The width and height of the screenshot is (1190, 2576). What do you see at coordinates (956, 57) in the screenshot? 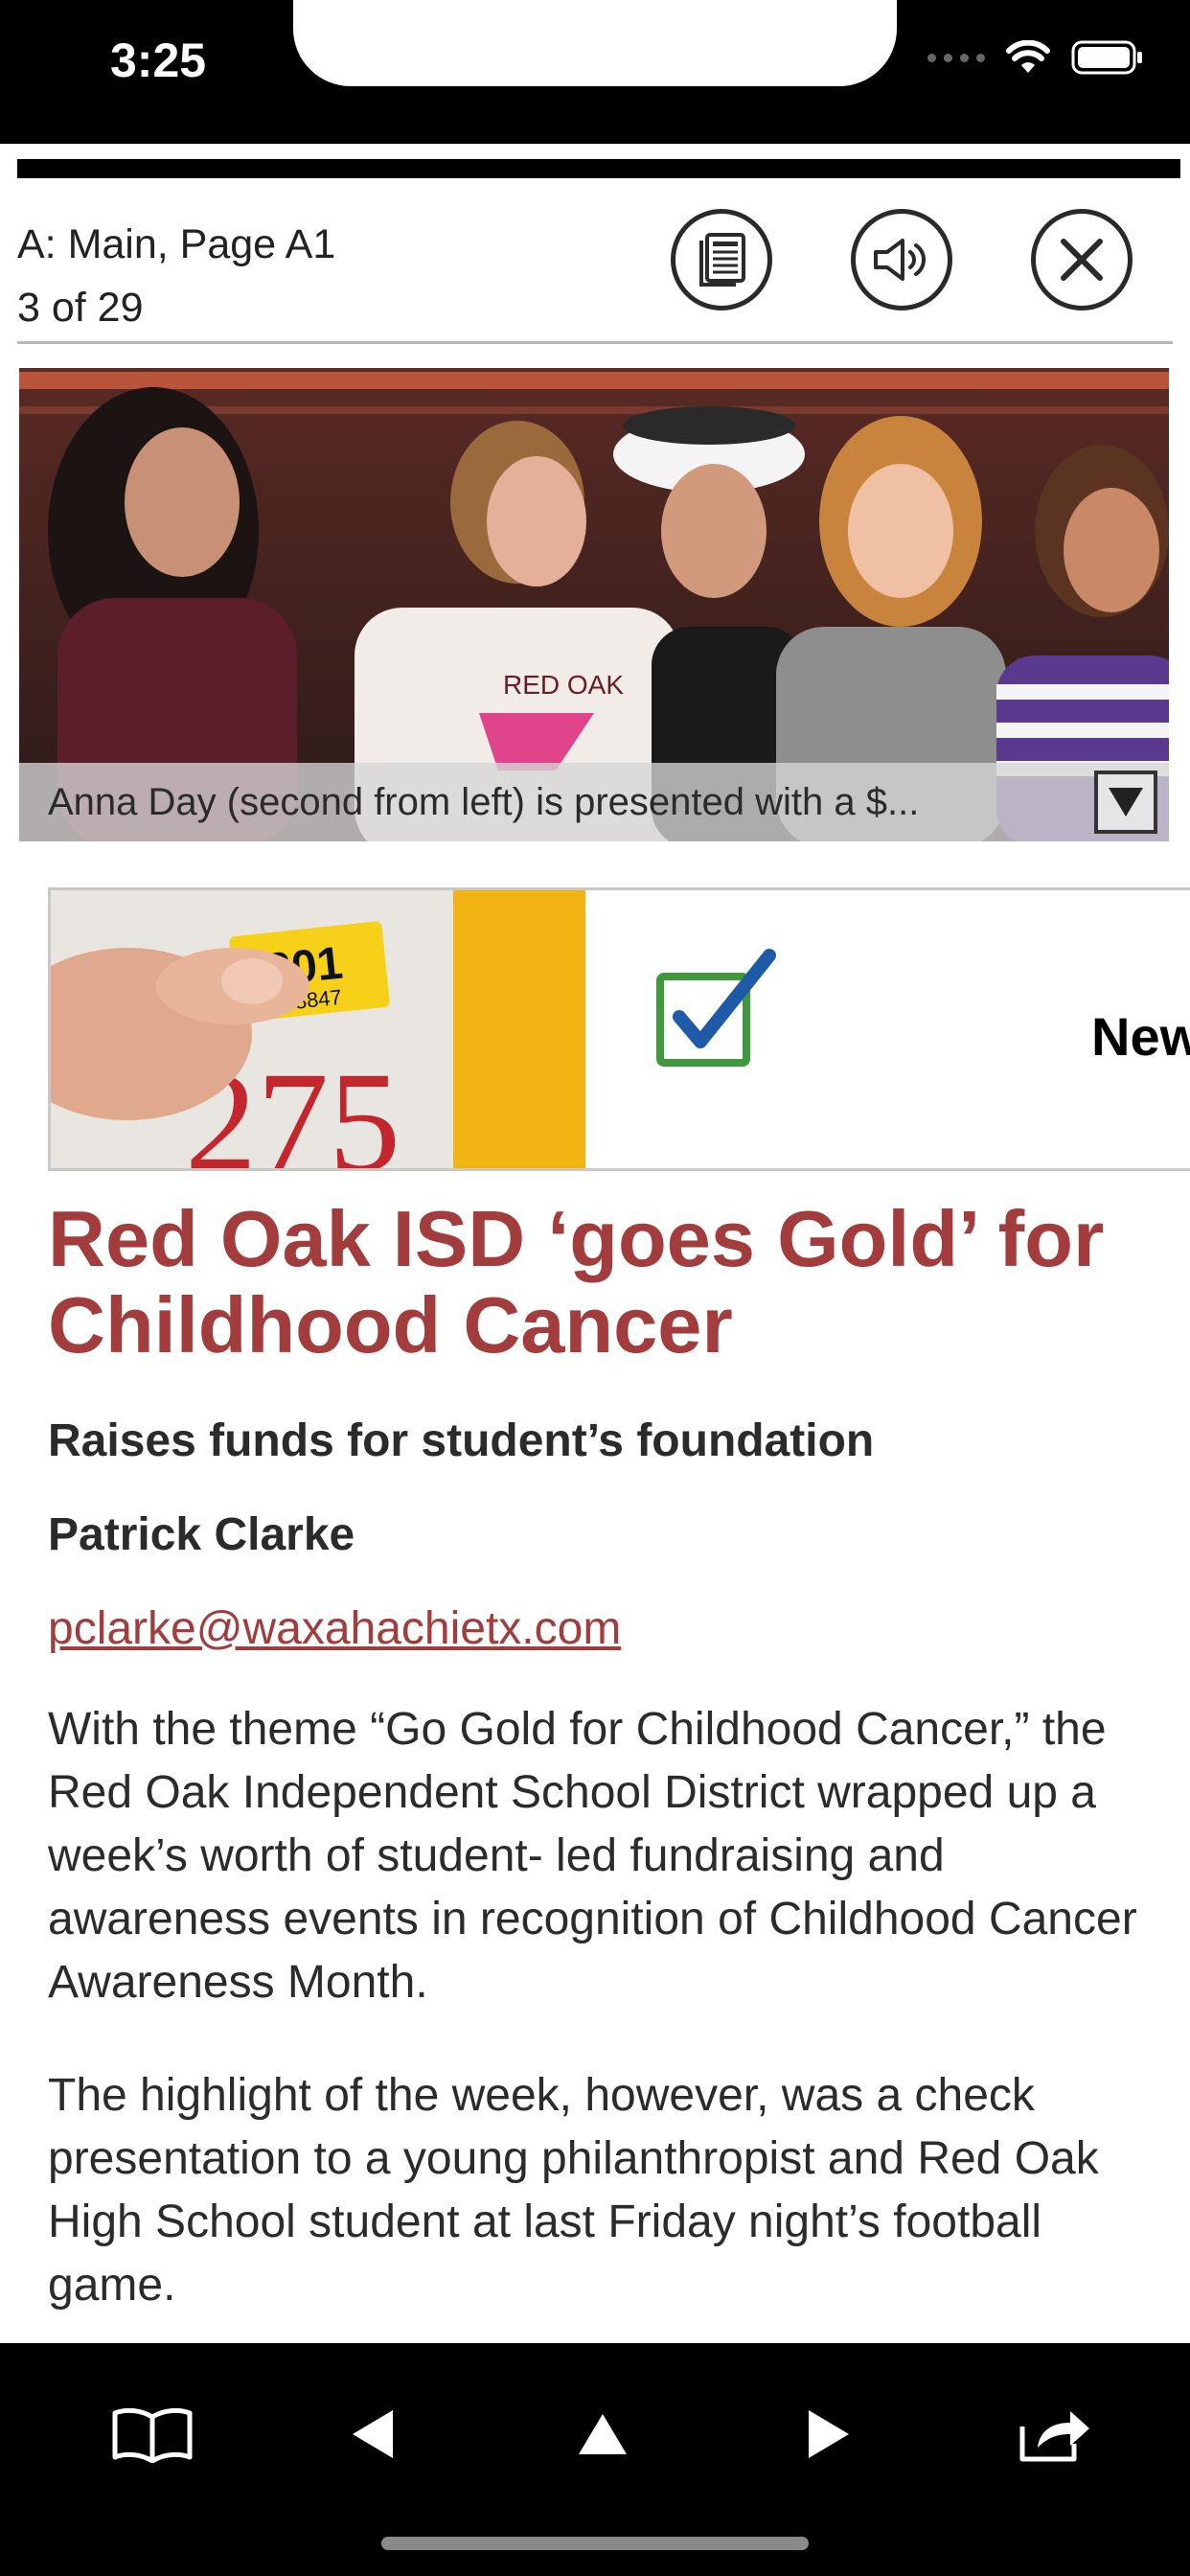
I see `signal-dots-icon` at bounding box center [956, 57].